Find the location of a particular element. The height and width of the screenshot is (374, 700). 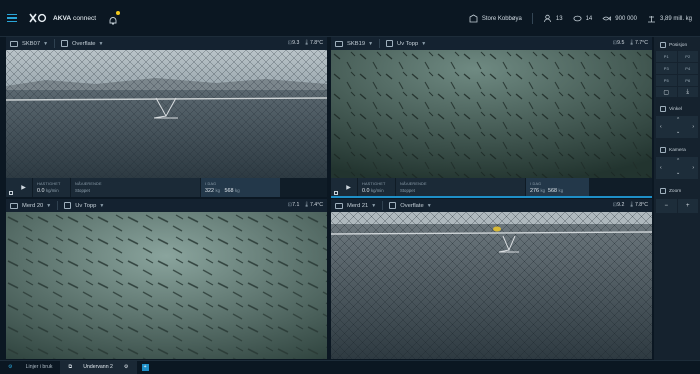

active-pane-indicator is located at coordinates (491, 197).